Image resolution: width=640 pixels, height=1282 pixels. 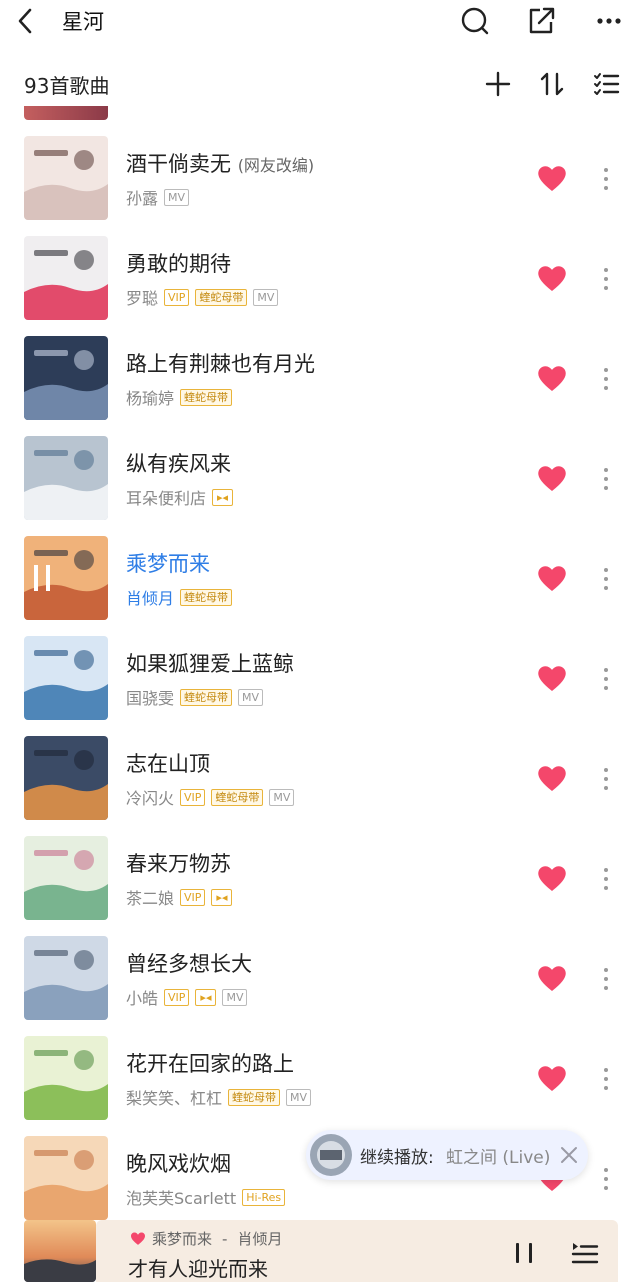 What do you see at coordinates (606, 84) in the screenshot?
I see `multi-select-icon` at bounding box center [606, 84].